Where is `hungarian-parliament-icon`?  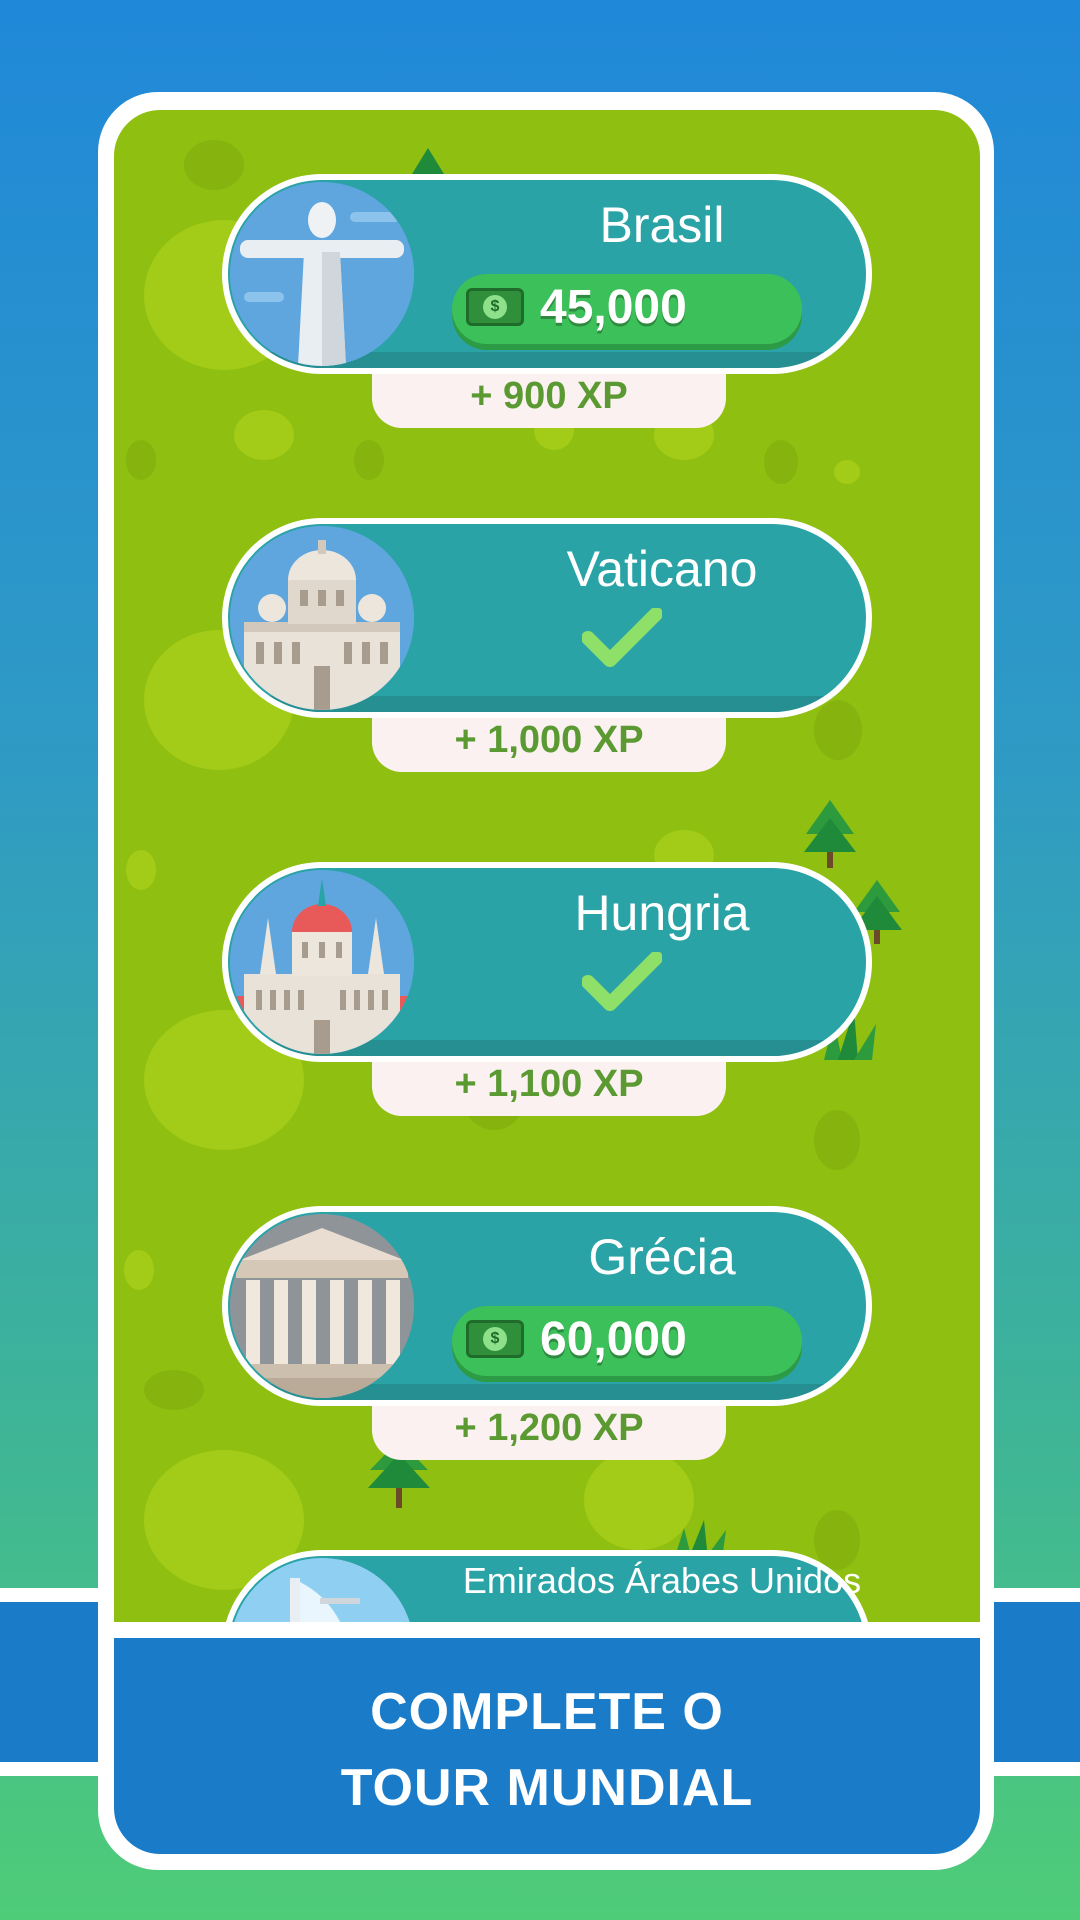 hungarian-parliament-icon is located at coordinates (322, 962).